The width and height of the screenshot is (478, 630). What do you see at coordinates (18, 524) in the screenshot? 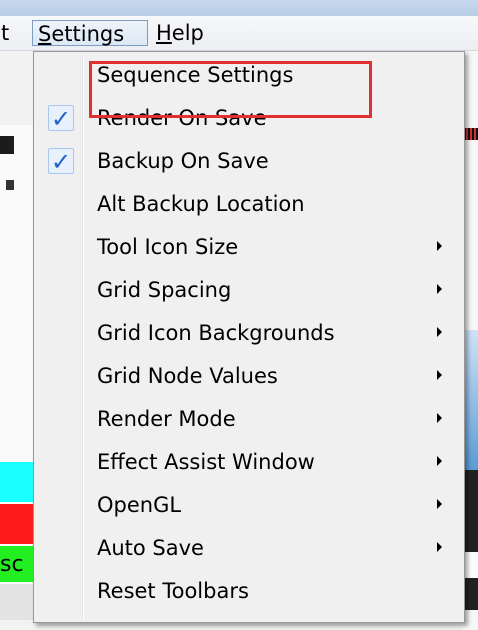
I see `row-color-red` at bounding box center [18, 524].